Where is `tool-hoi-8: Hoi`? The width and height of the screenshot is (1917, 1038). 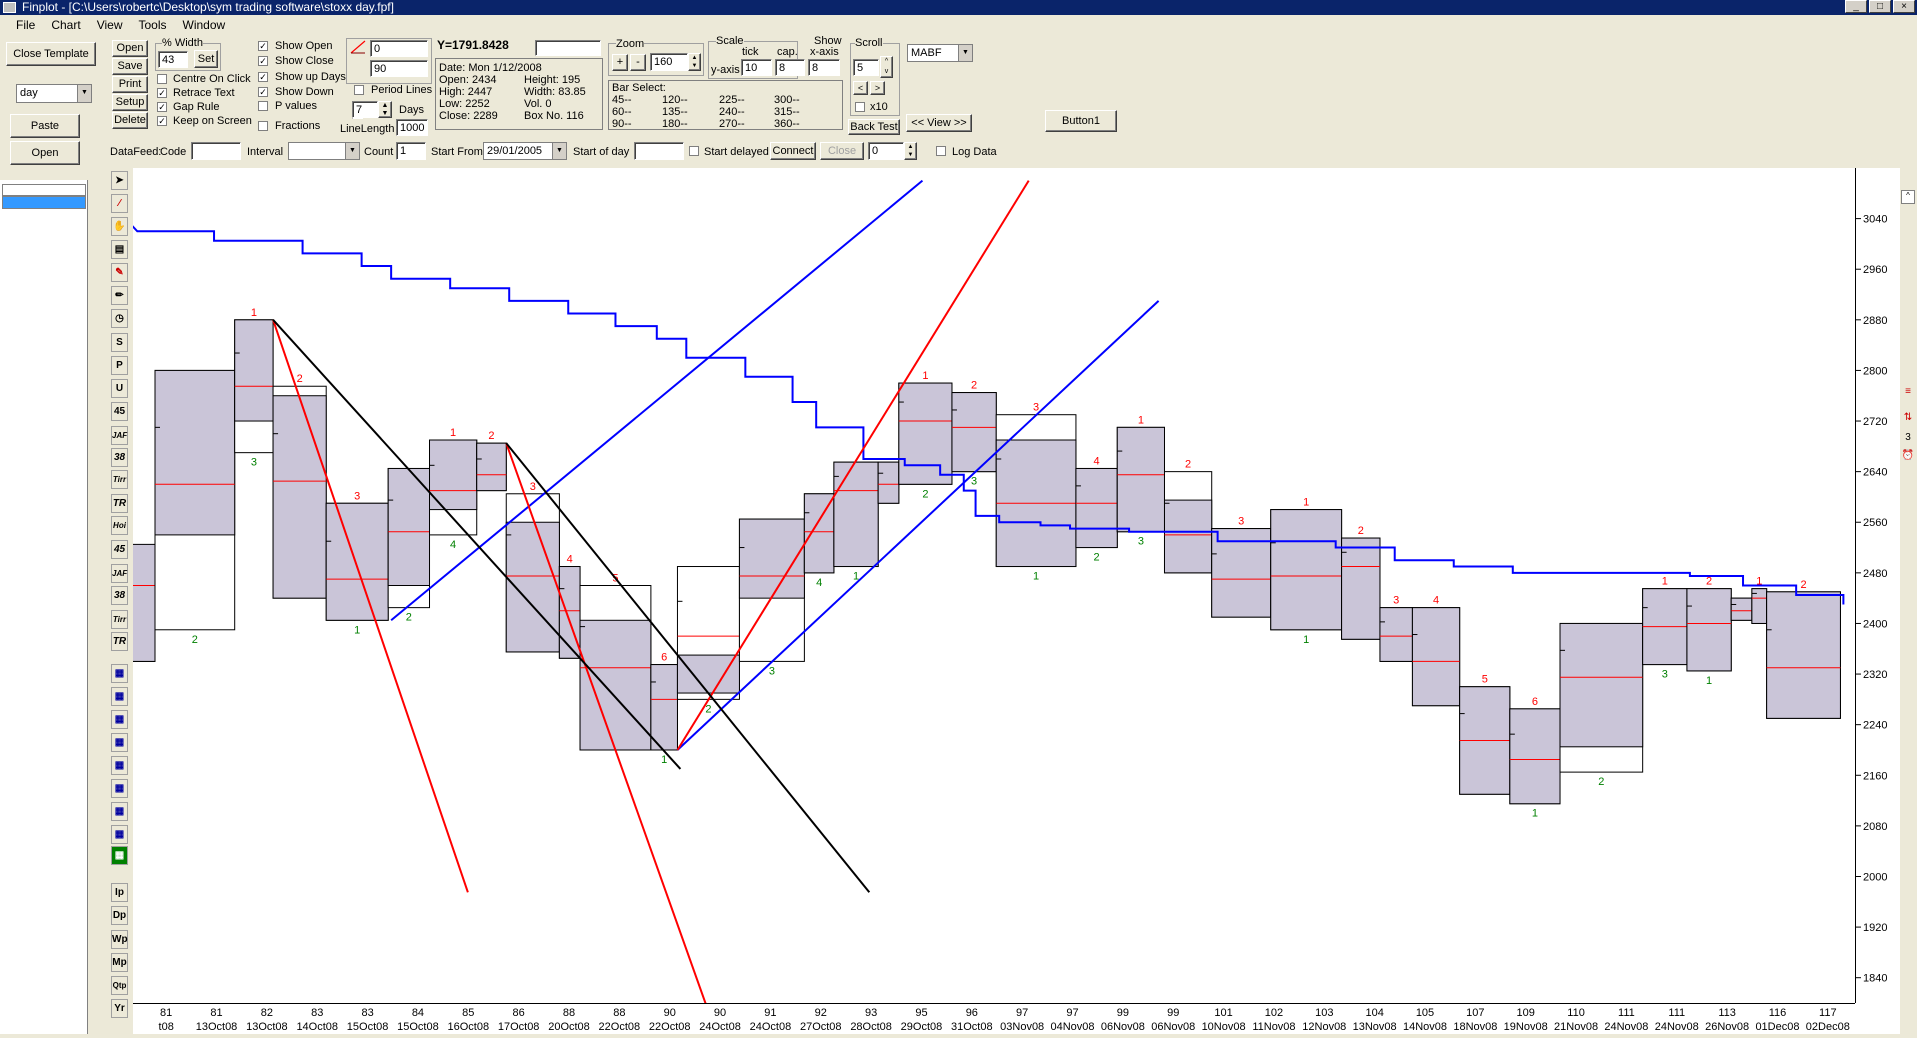
tool-hoi-8: Hoi is located at coordinates (119, 525).